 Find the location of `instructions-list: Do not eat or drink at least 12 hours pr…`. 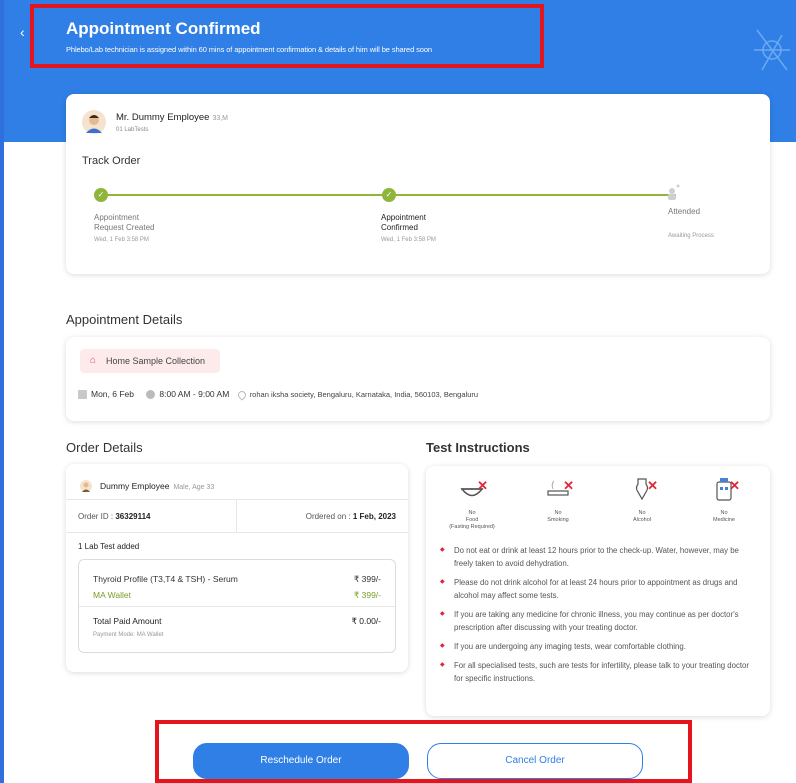

instructions-list: Do not eat or drink at least 12 hours pr… is located at coordinates (600, 617).